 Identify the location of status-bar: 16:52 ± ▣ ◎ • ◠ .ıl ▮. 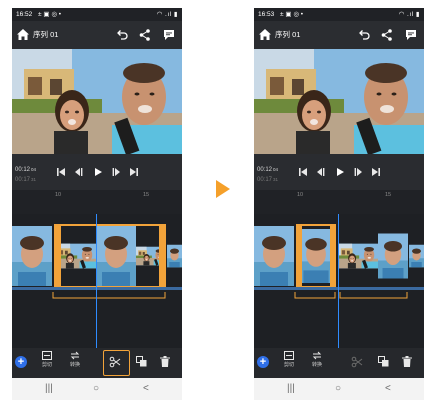
(97, 14).